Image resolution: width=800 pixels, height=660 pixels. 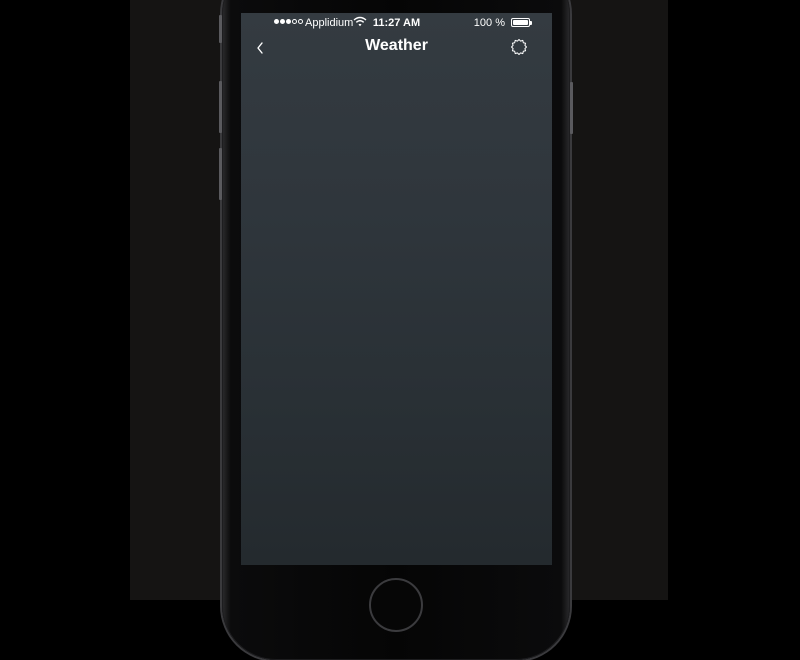 I want to click on status-time: 11:27 AM, so click(x=396, y=23).